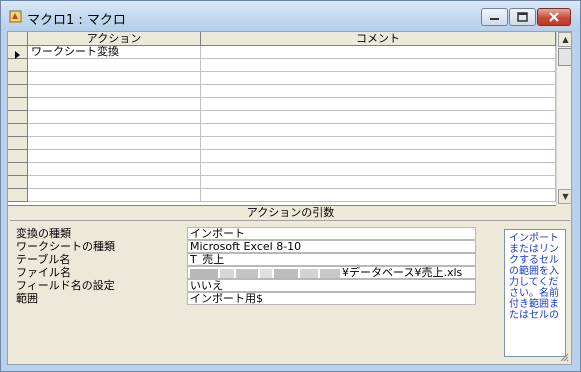  What do you see at coordinates (65, 285) in the screenshot?
I see `arg-label-has-field-names: フィールド名の設定` at bounding box center [65, 285].